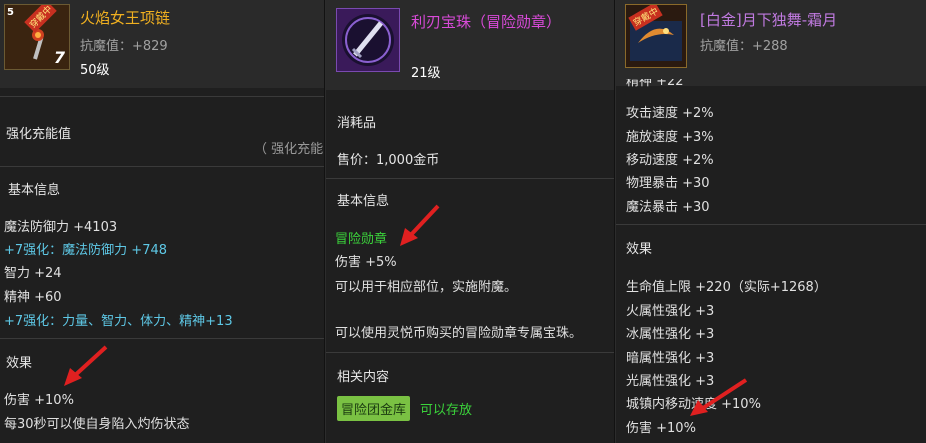  Describe the element at coordinates (656, 36) in the screenshot. I see `title-item-icon: 穿戴中` at that location.